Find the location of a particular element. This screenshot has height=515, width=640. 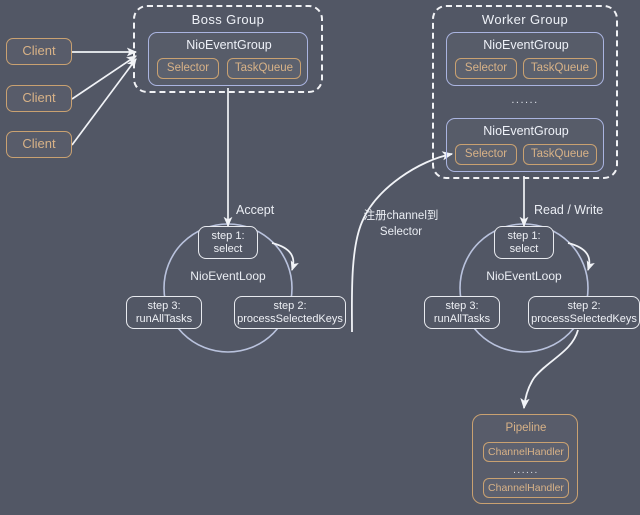

worker-step-3-line2: runAllTasks is located at coordinates (462, 318).